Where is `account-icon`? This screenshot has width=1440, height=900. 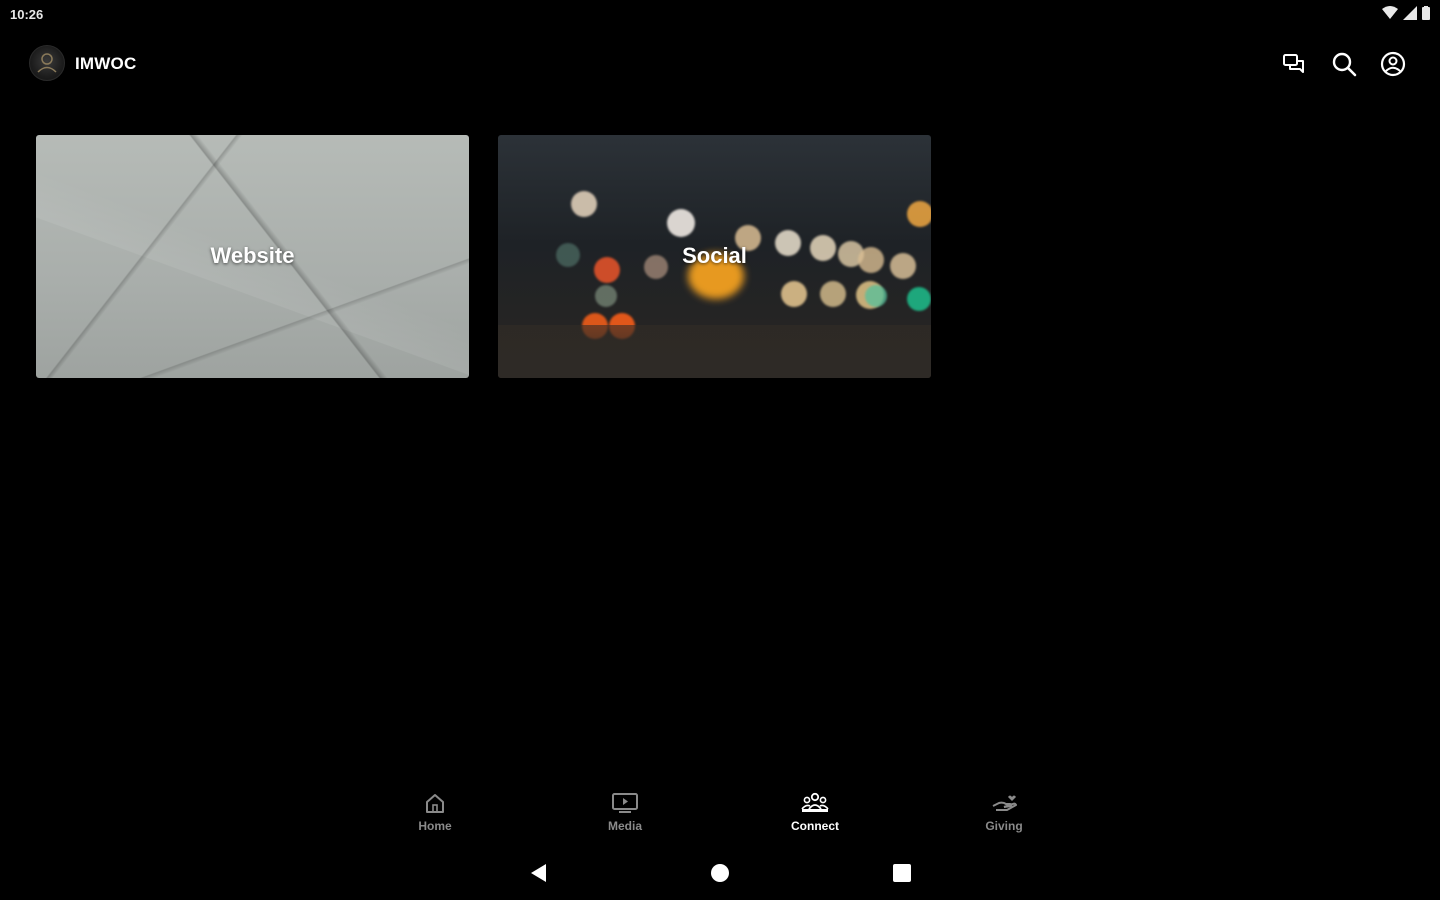
account-icon is located at coordinates (1393, 64).